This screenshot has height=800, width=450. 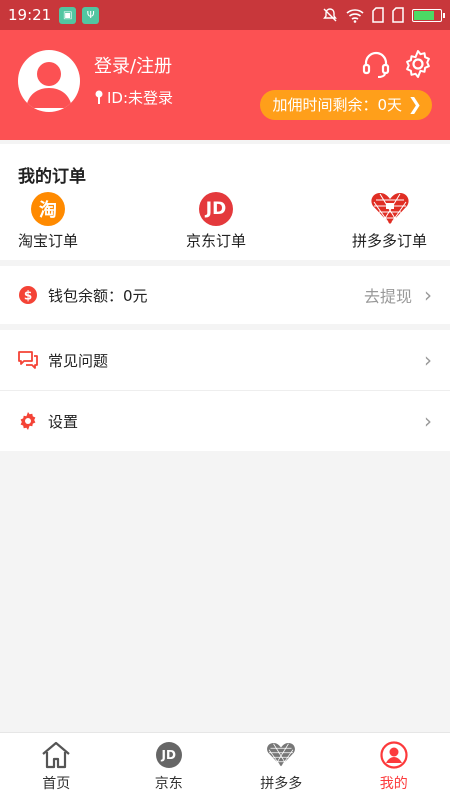 I want to click on screenshot-notification-icon: ▣, so click(x=68, y=15).